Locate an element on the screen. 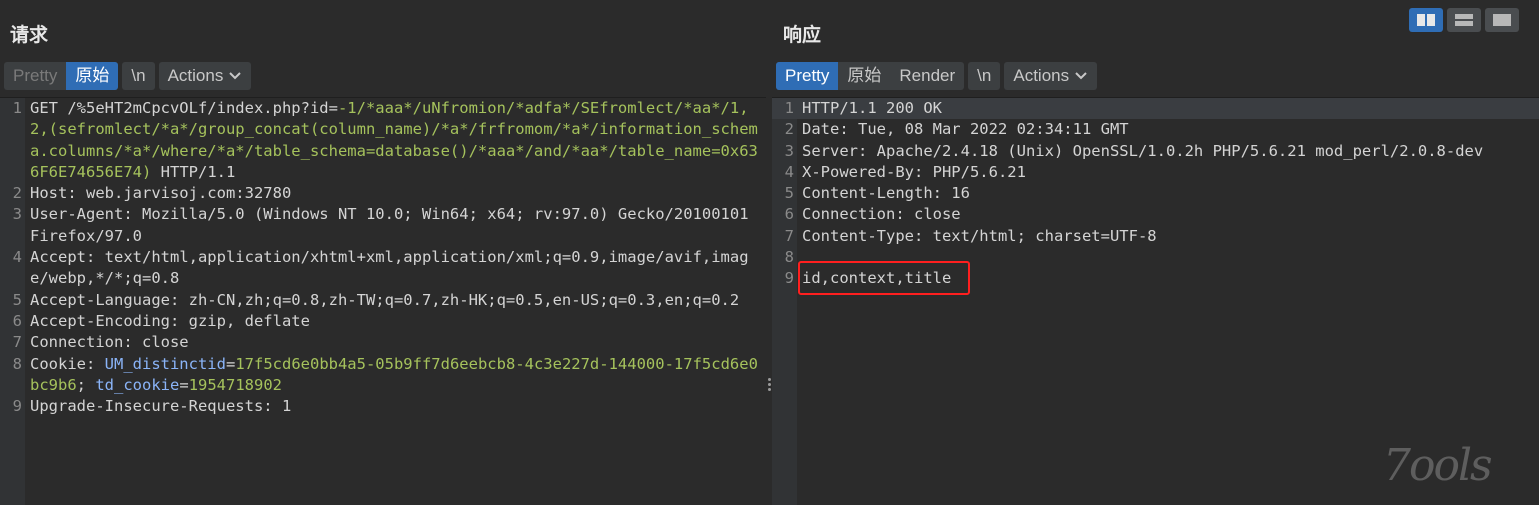 This screenshot has width=1539, height=505. request-actions-button: Actions is located at coordinates (205, 76).